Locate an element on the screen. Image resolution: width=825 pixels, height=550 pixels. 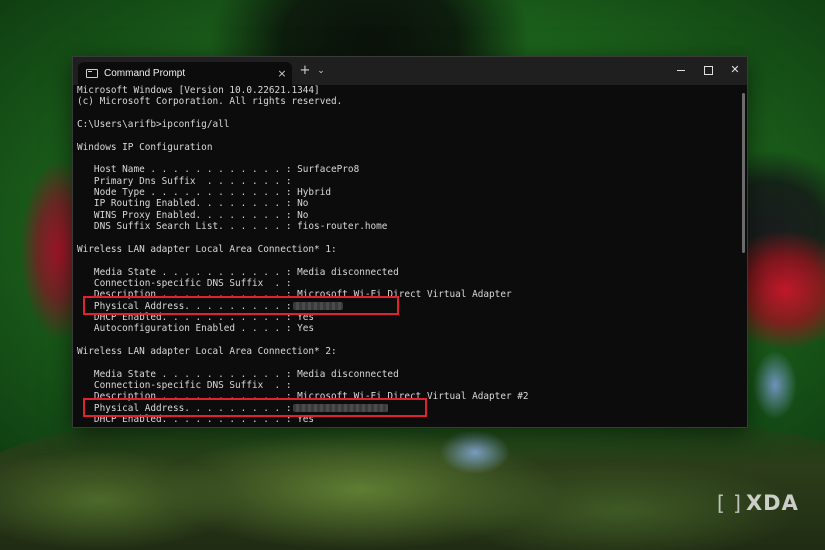
xda-watermark-text: XDA is located at coordinates (772, 503).